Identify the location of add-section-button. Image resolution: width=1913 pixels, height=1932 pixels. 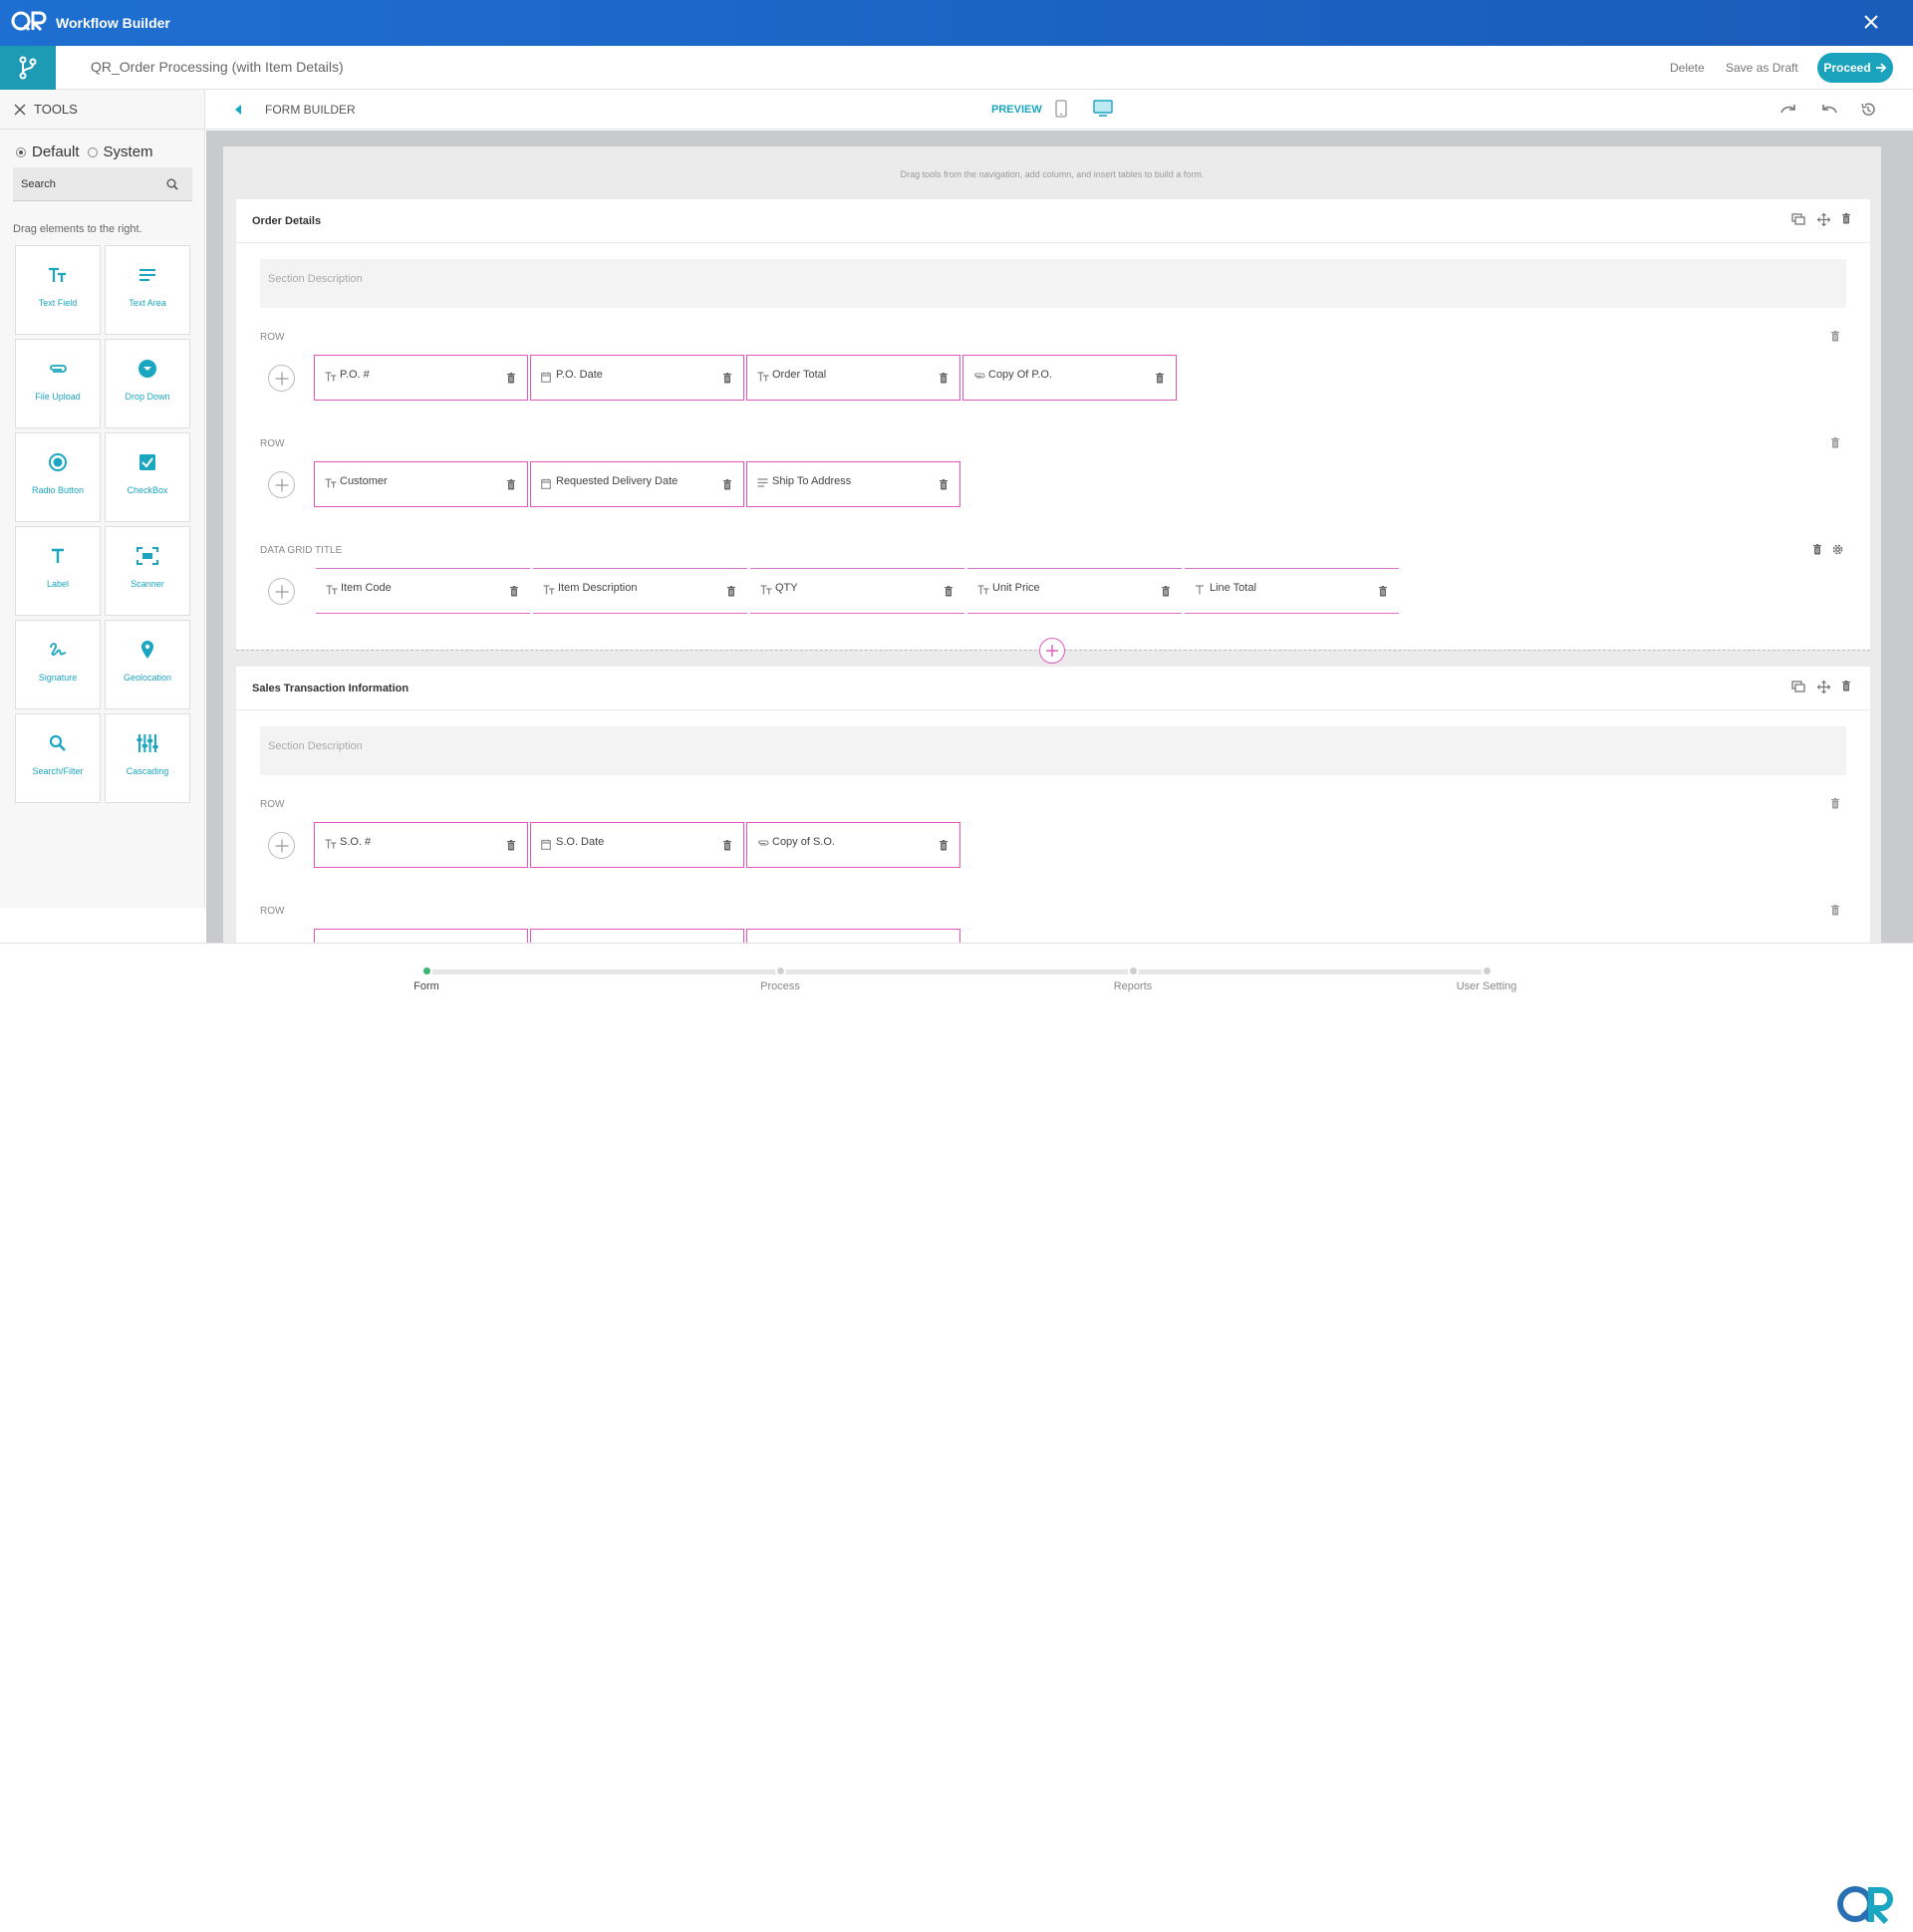
(1052, 651).